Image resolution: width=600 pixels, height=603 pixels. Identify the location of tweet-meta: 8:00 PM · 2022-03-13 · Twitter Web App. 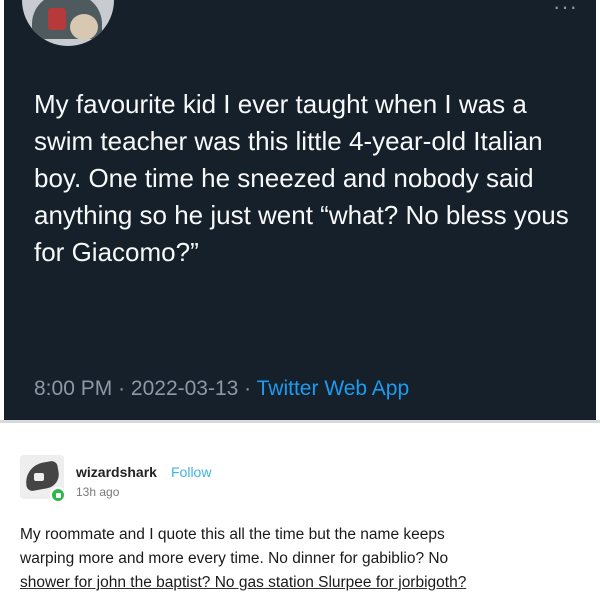
(221, 389).